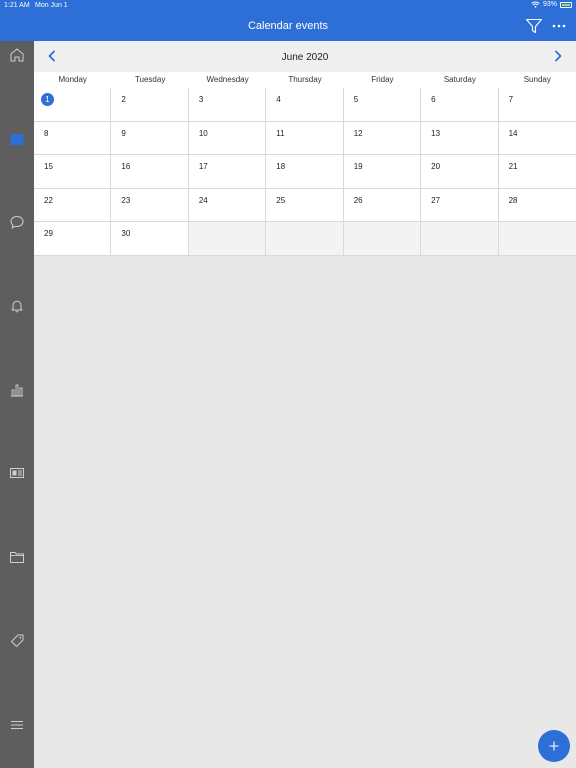  What do you see at coordinates (436, 167) in the screenshot?
I see `day-number: 20` at bounding box center [436, 167].